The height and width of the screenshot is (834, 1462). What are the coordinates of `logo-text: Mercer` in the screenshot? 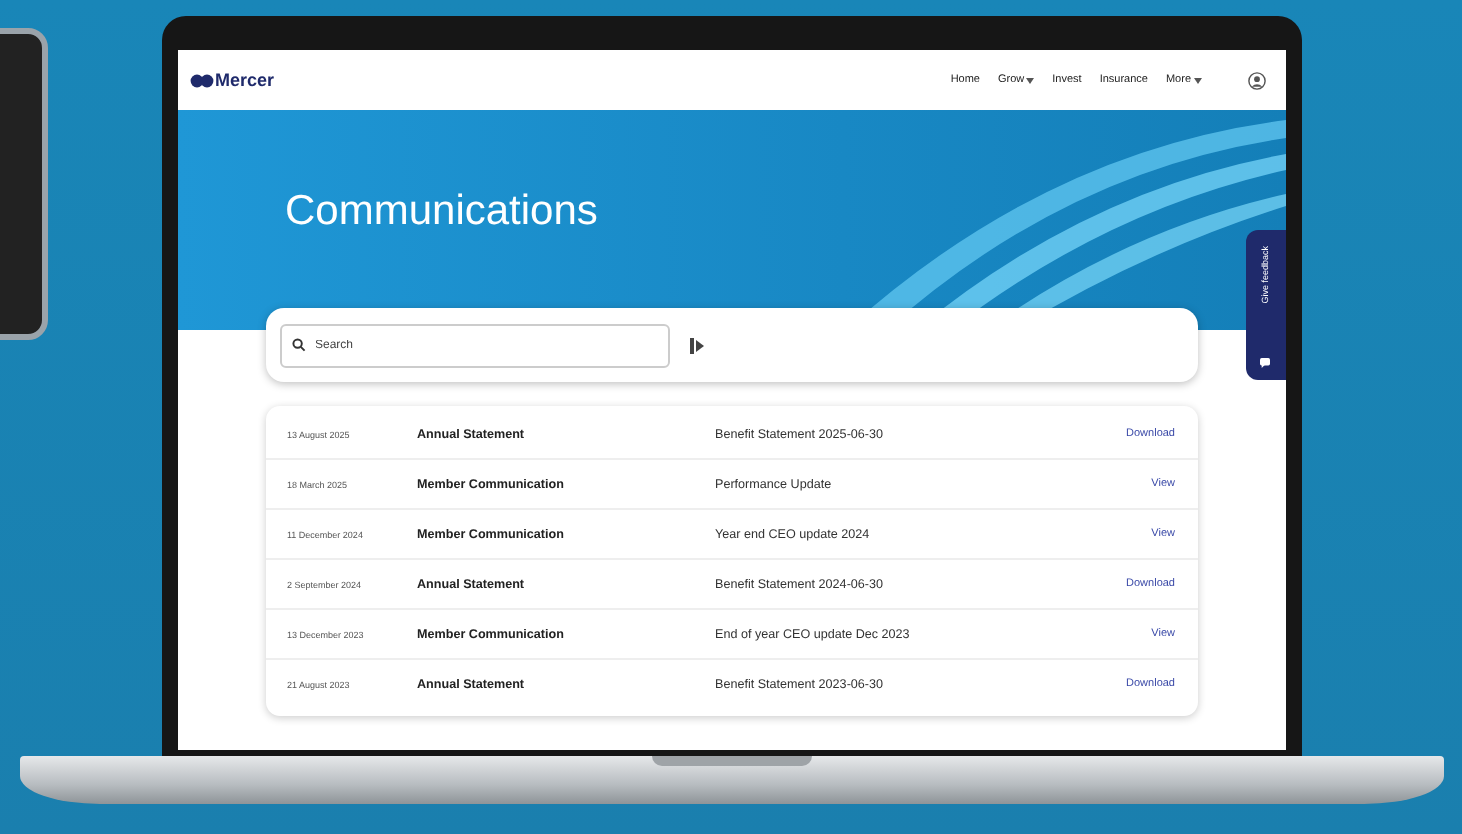 It's located at (245, 80).